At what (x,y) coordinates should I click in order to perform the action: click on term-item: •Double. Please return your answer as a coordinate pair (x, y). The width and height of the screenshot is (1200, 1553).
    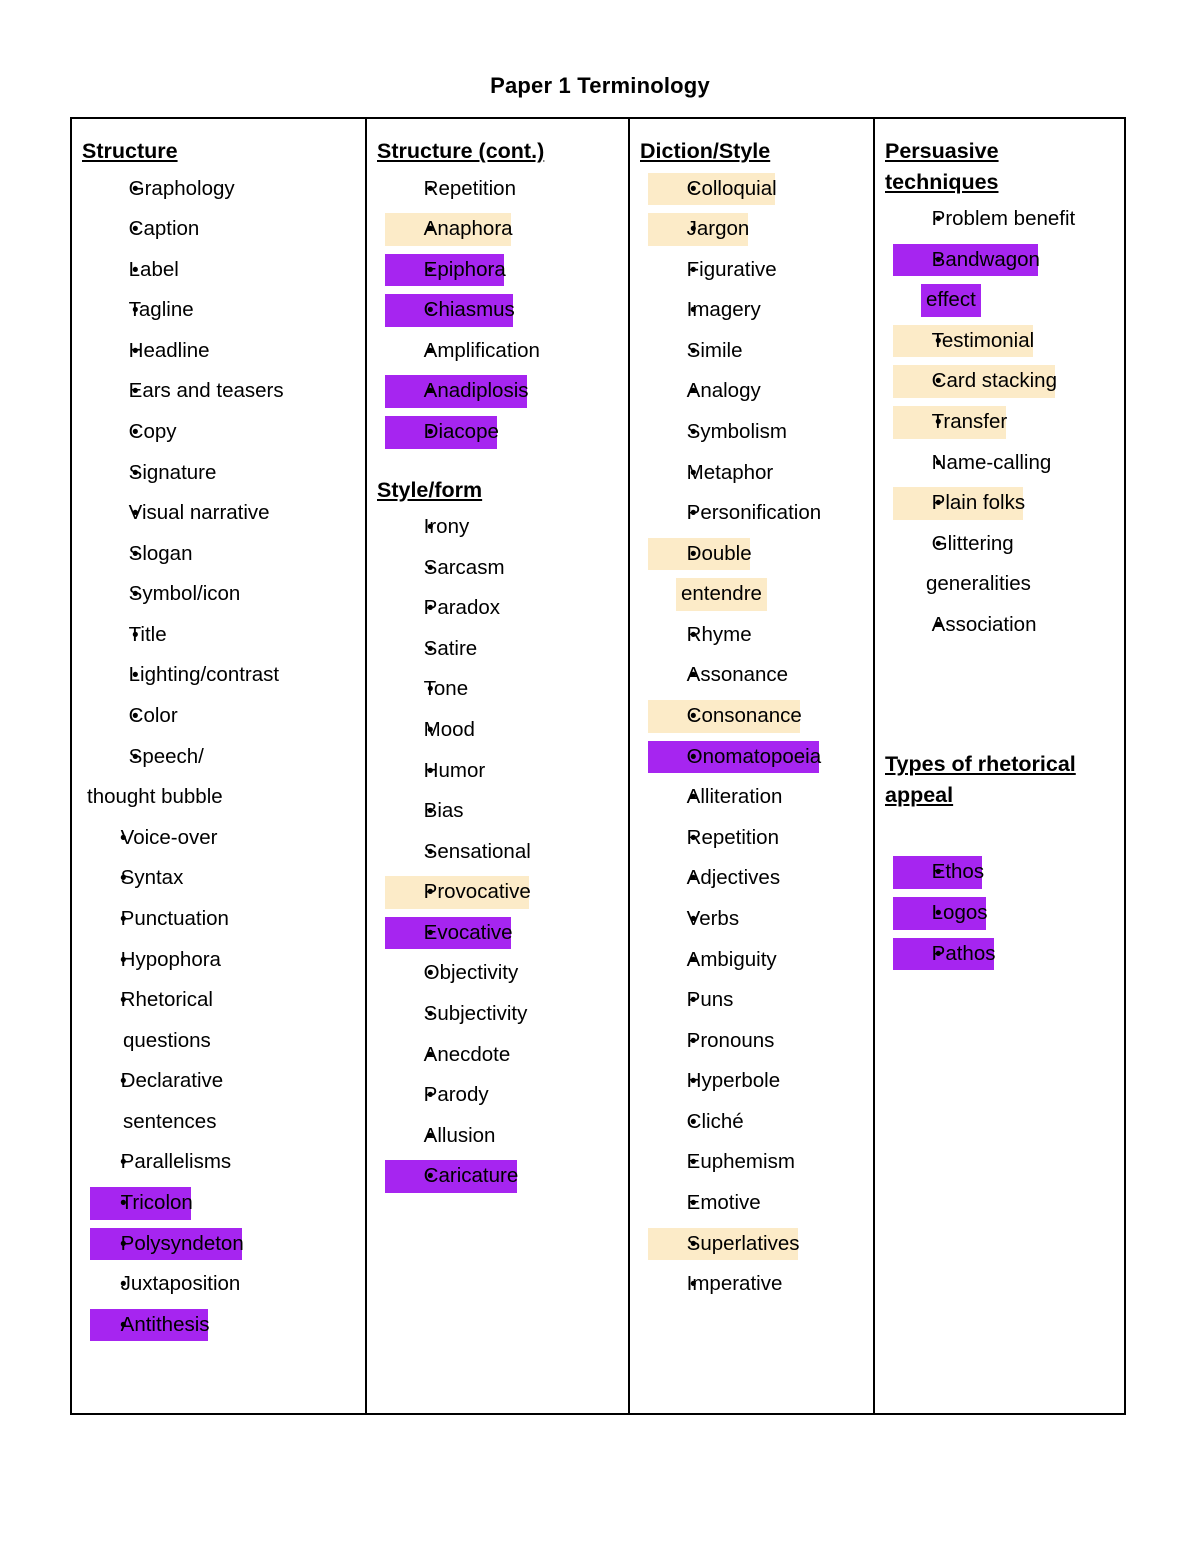
    Looking at the image, I should click on (753, 554).